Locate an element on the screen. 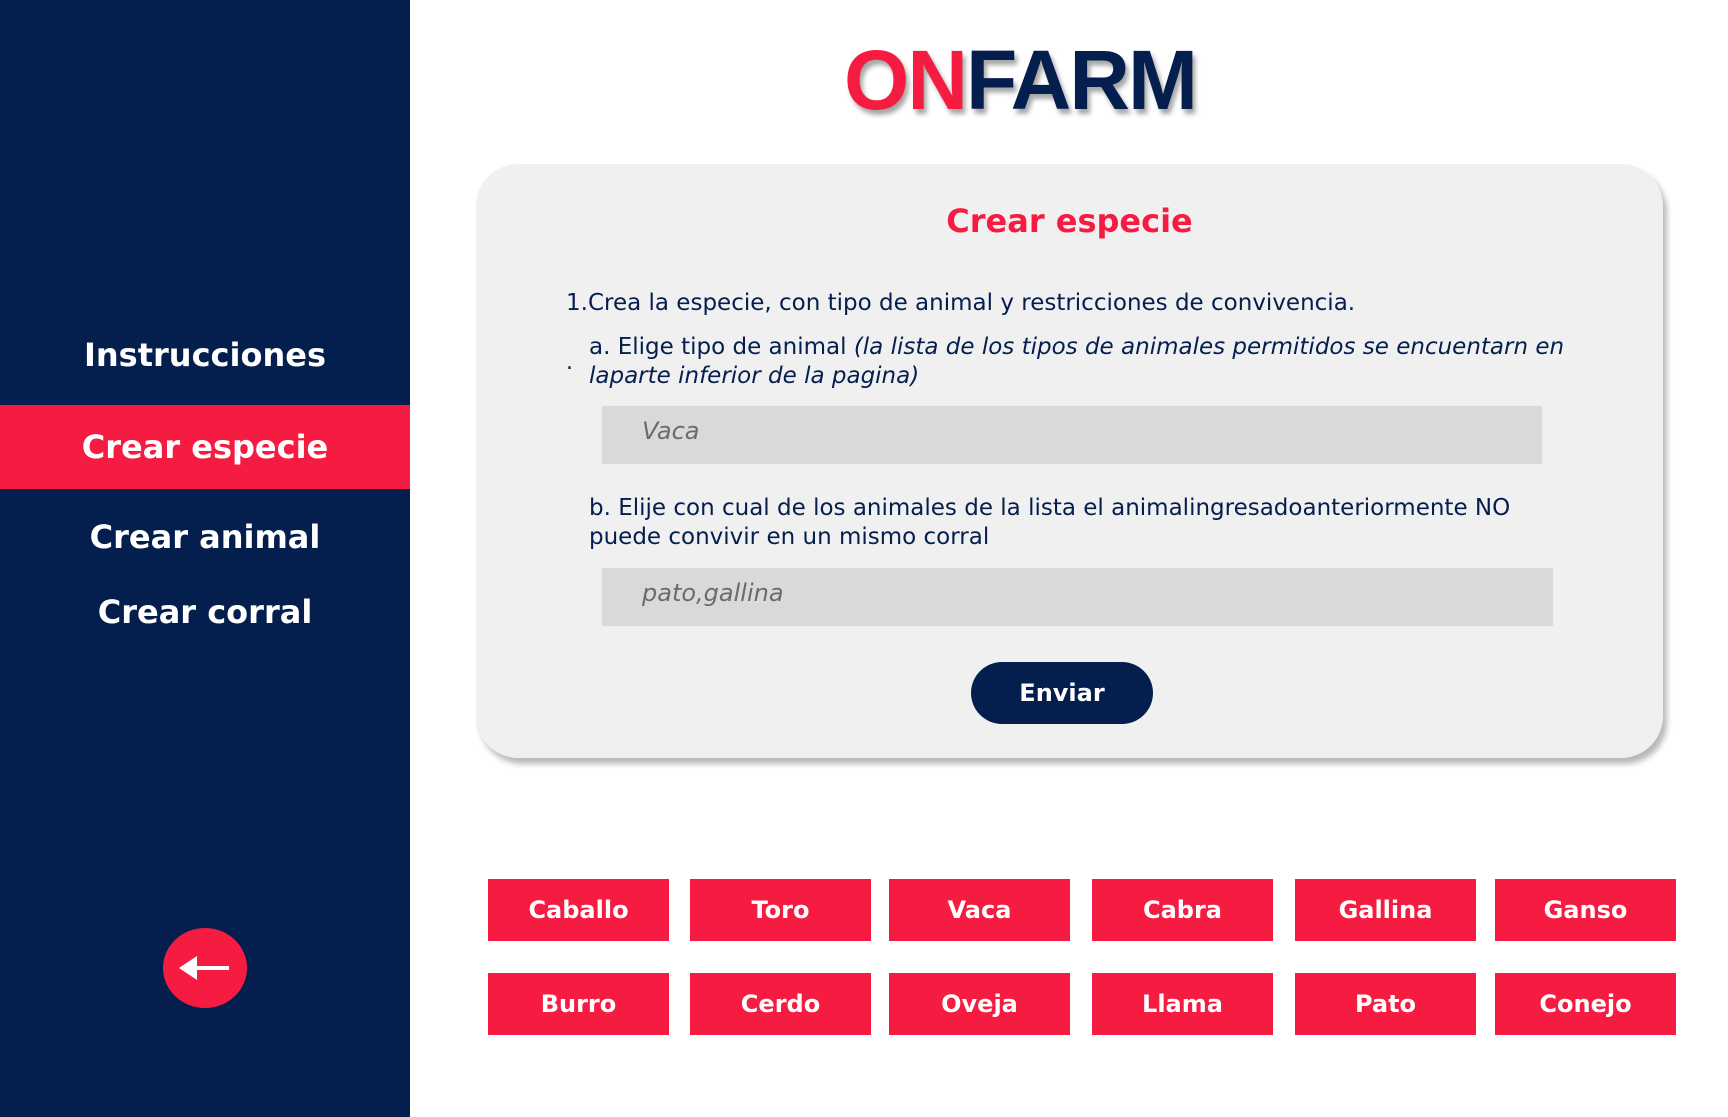 Image resolution: width=1728 pixels, height=1117 pixels. back-button is located at coordinates (205, 968).